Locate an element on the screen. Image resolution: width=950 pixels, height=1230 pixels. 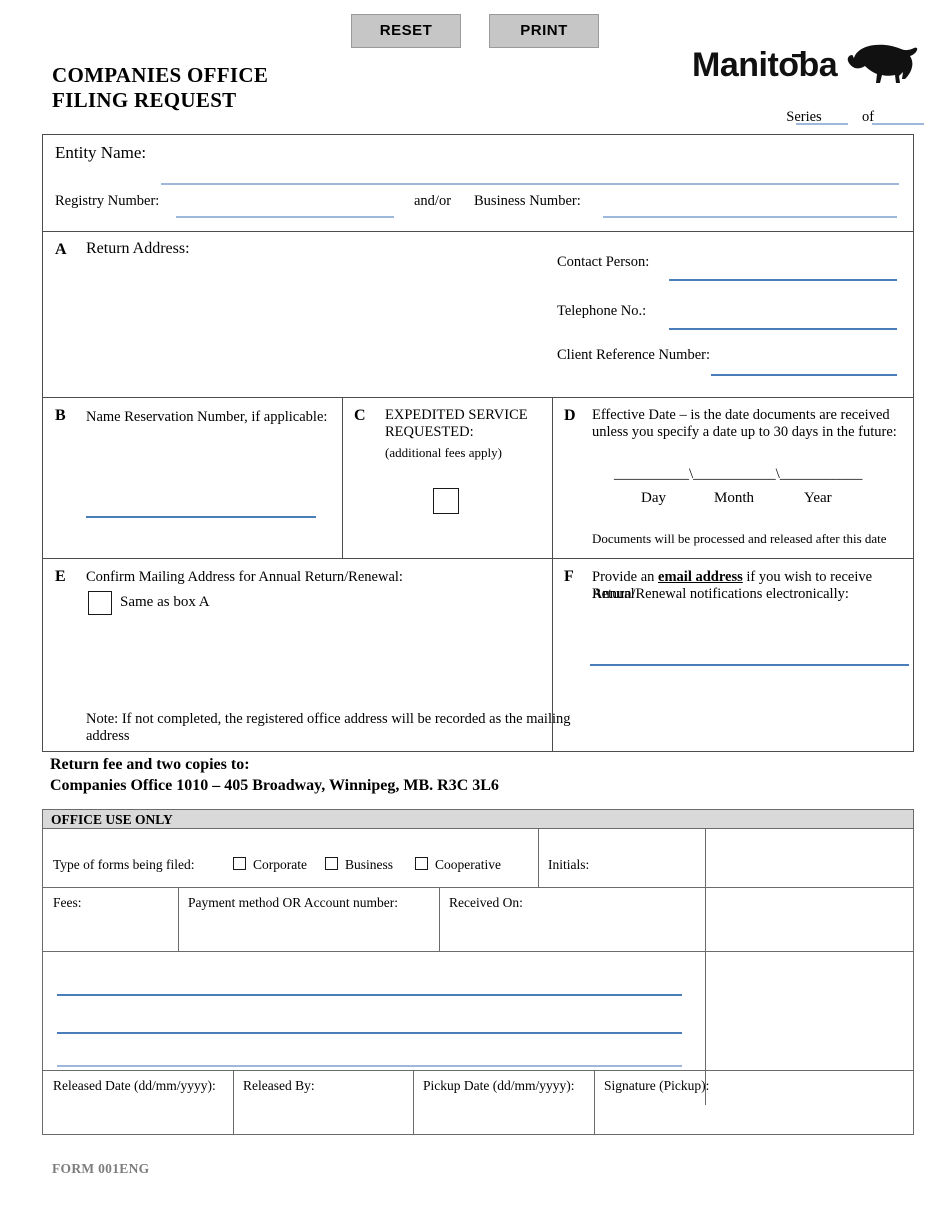
divider-initials is located at coordinates (538, 858).